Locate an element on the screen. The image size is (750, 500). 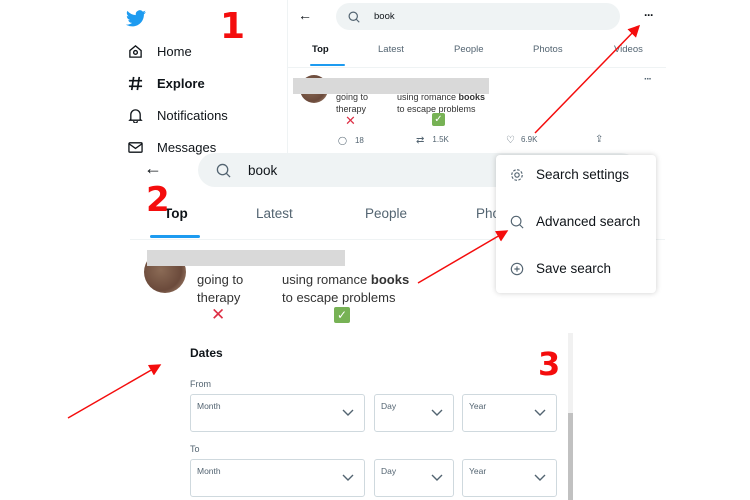
menu-item-save-search: Save search is located at coordinates (560, 268).